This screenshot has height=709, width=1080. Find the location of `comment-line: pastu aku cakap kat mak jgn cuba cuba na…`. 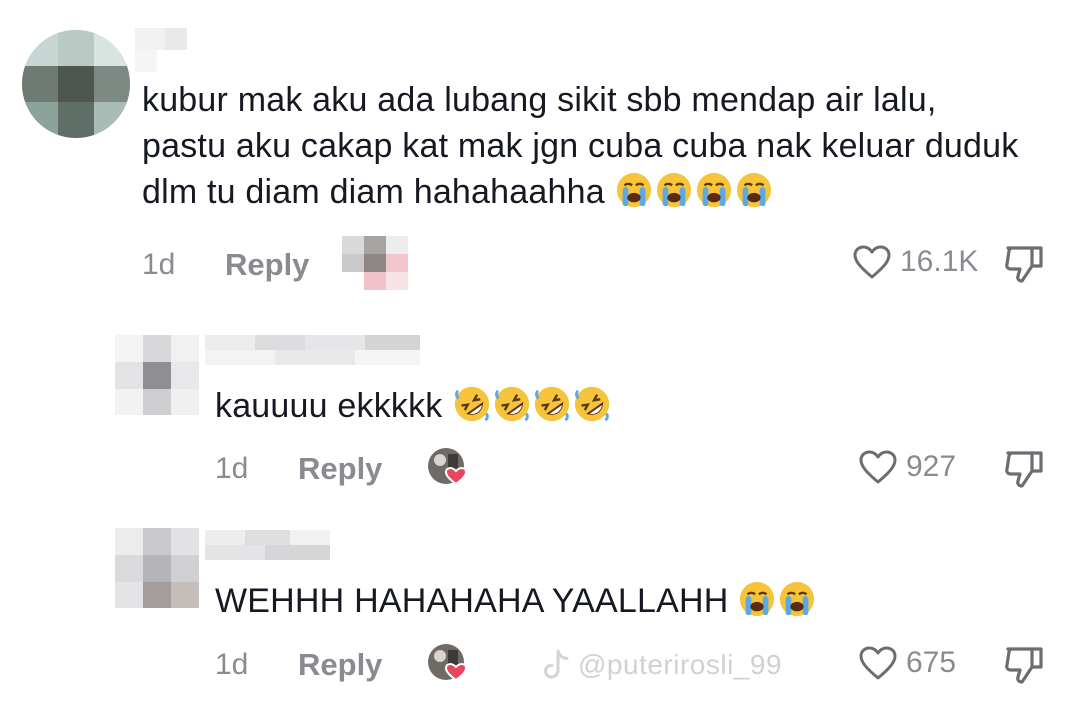

comment-line: pastu aku cakap kat mak jgn cuba cuba na… is located at coordinates (580, 146).